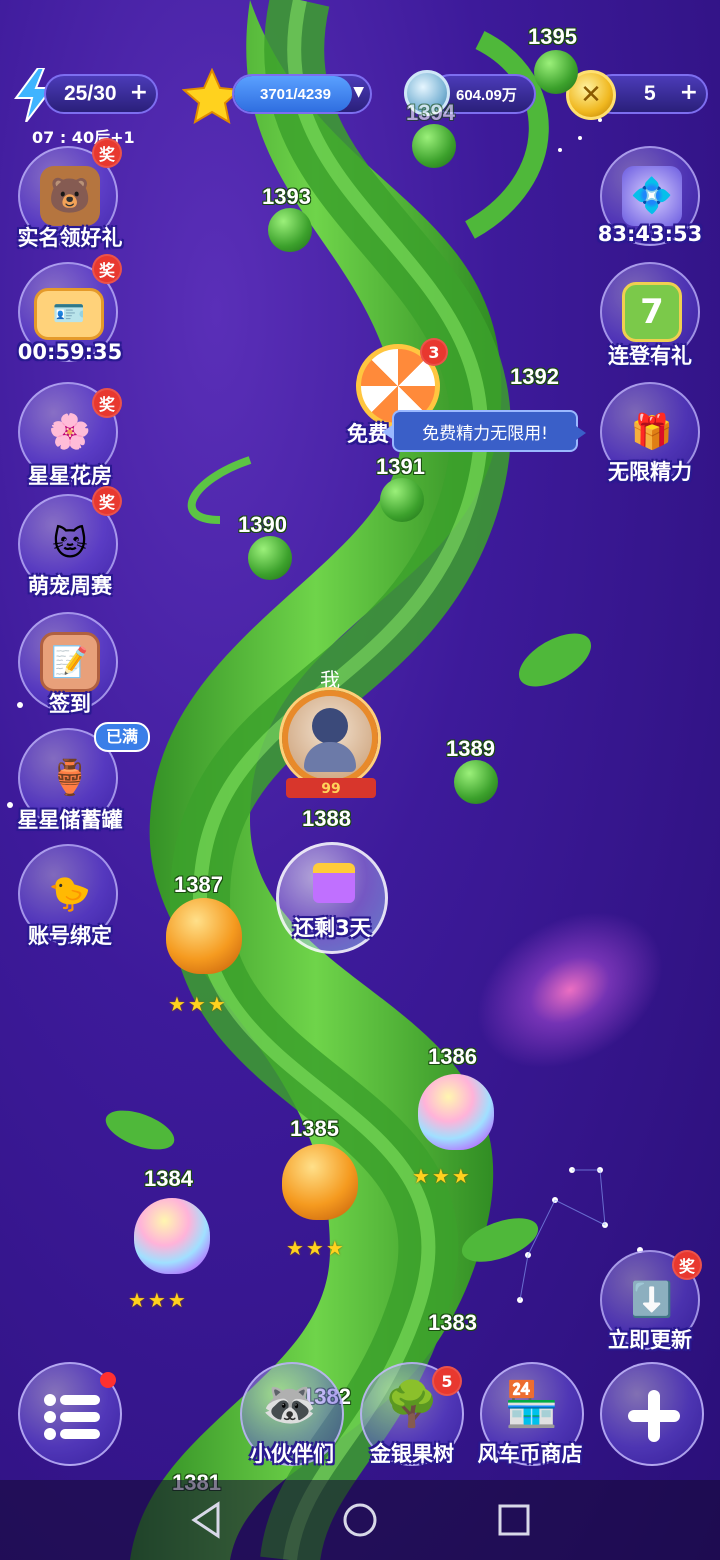 This screenshot has width=720, height=1560. What do you see at coordinates (90, 93) in the screenshot?
I see `energy-value: 25/30` at bounding box center [90, 93].